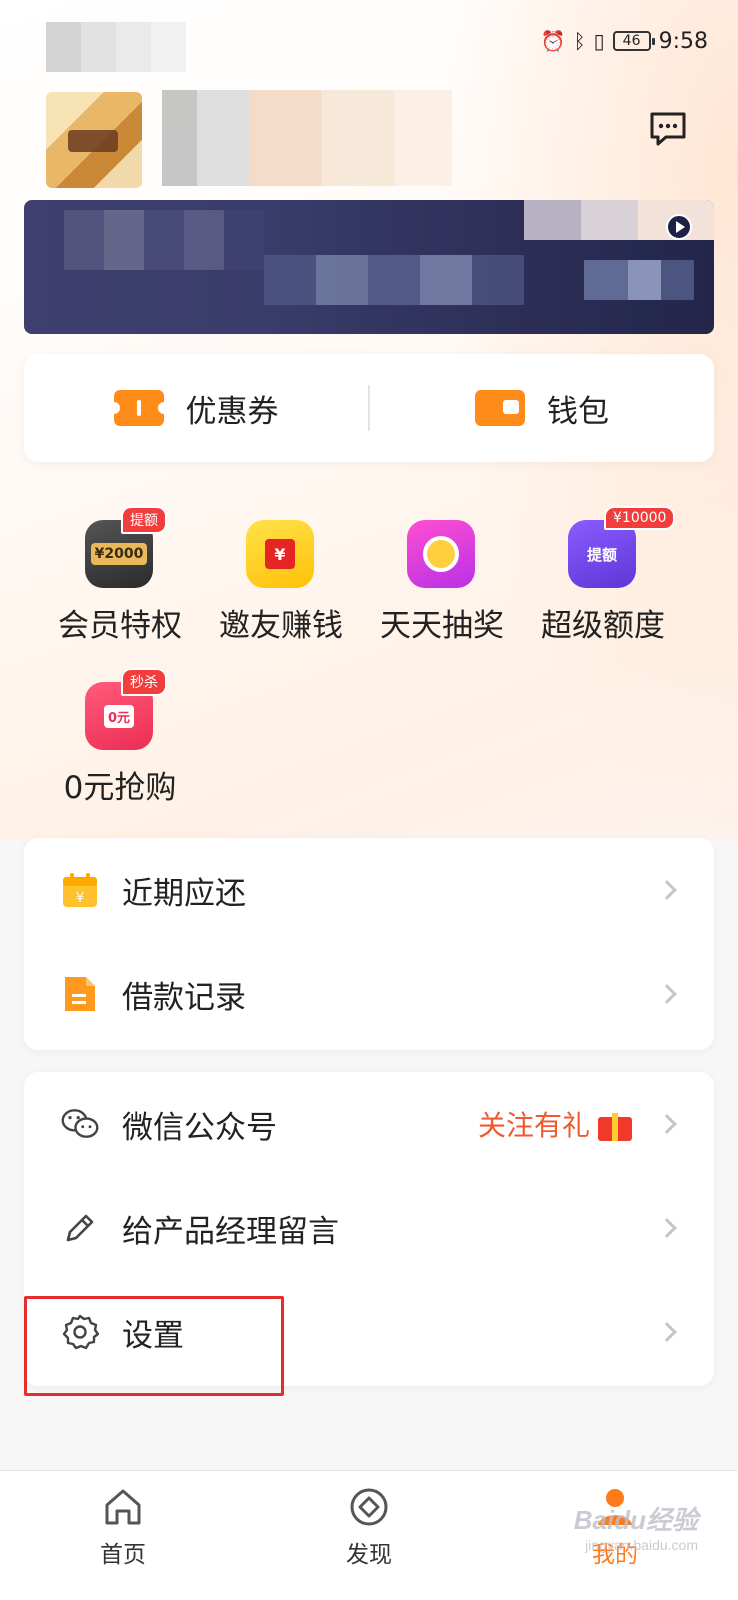 This screenshot has width=738, height=1600. I want to click on status-indicators: ⏰ ᛒ ▯ 46 9:58, so click(624, 41).